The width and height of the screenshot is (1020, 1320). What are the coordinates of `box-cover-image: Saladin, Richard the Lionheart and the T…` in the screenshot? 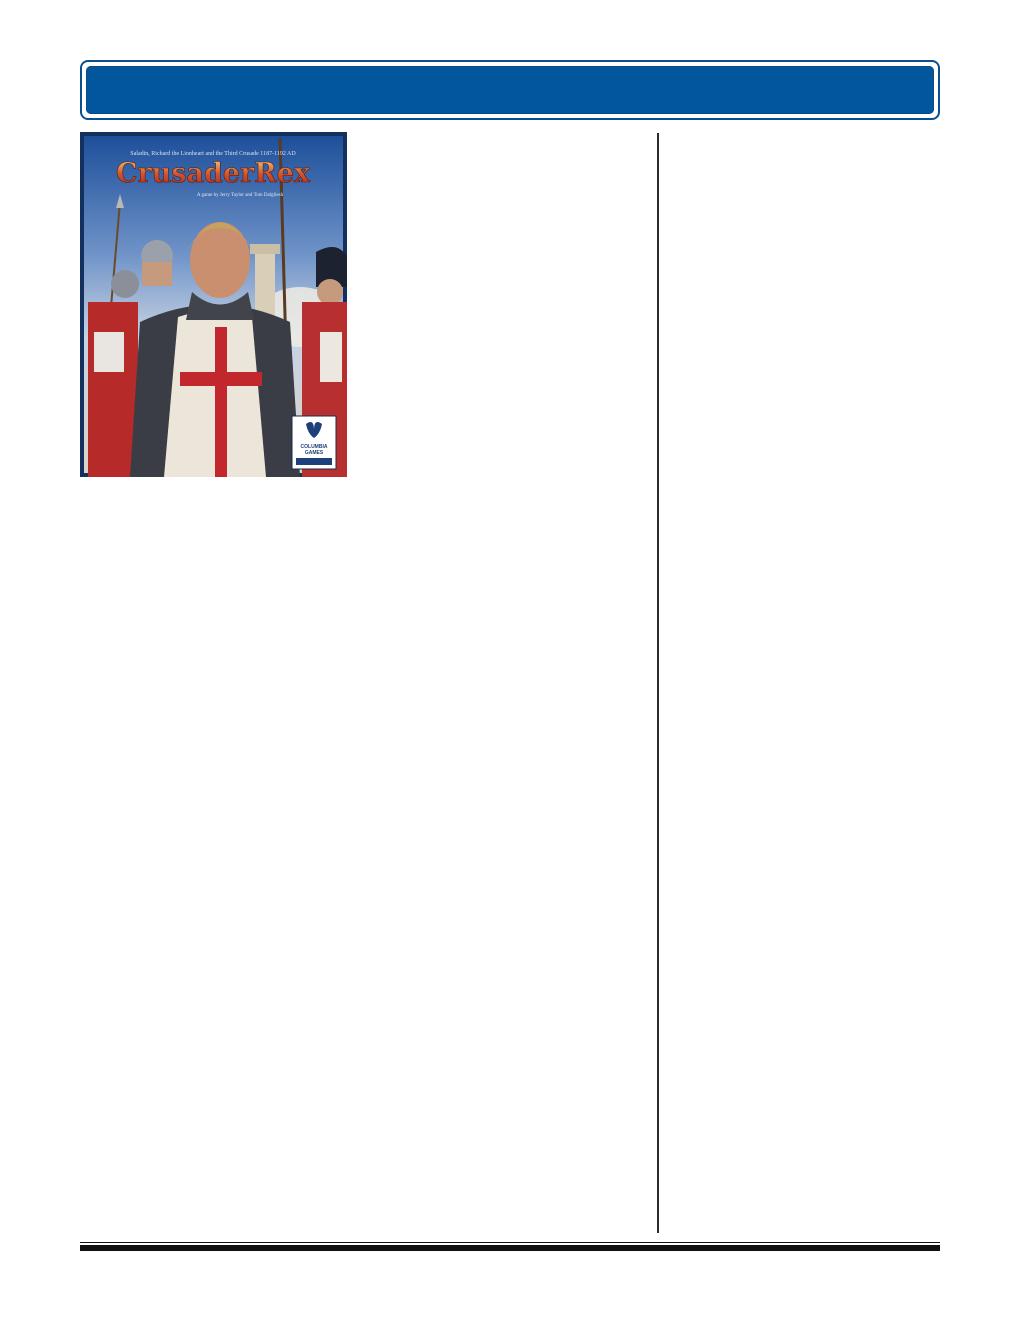 It's located at (213, 304).